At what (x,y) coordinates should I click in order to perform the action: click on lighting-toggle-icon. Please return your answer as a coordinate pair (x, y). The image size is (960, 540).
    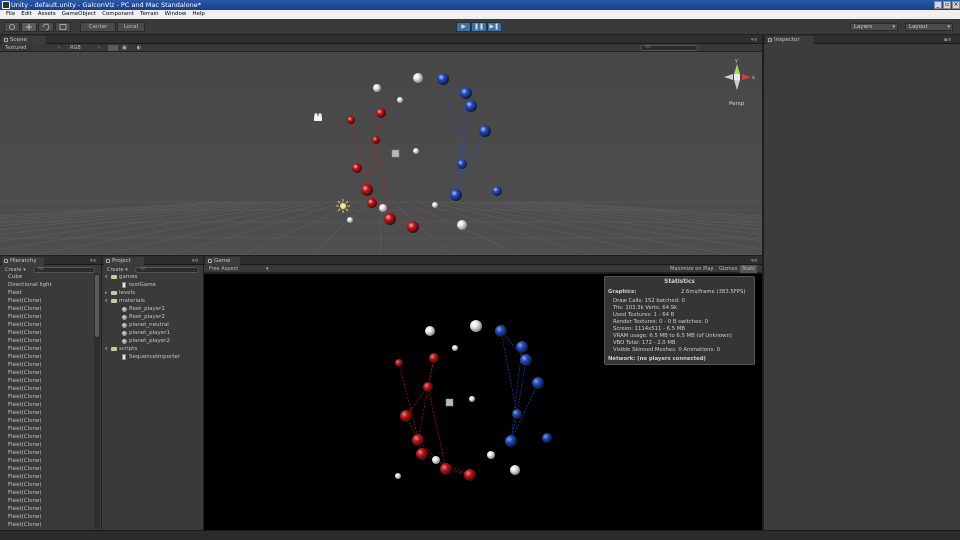
    Looking at the image, I should click on (113, 48).